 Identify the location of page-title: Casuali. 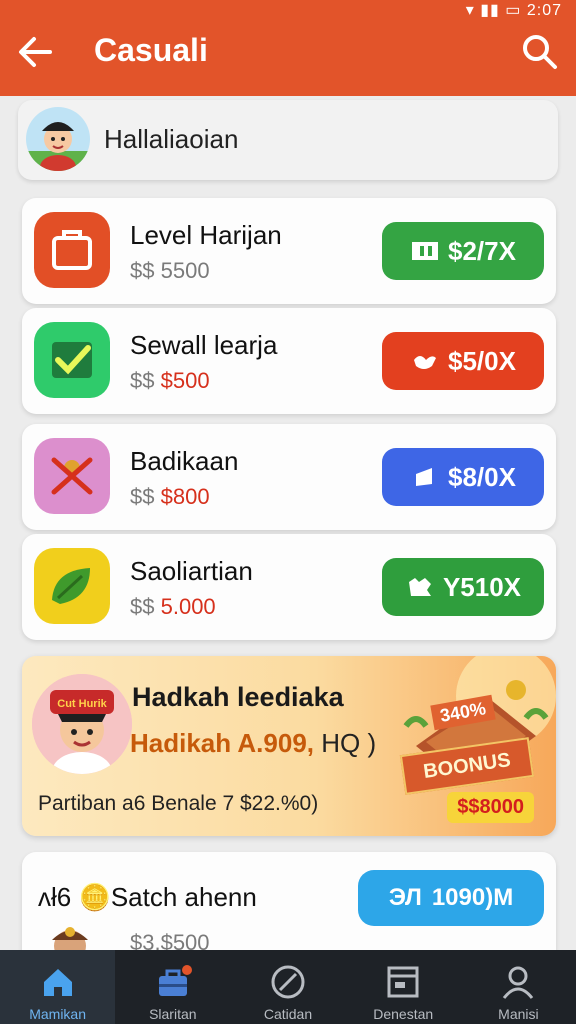
(151, 50).